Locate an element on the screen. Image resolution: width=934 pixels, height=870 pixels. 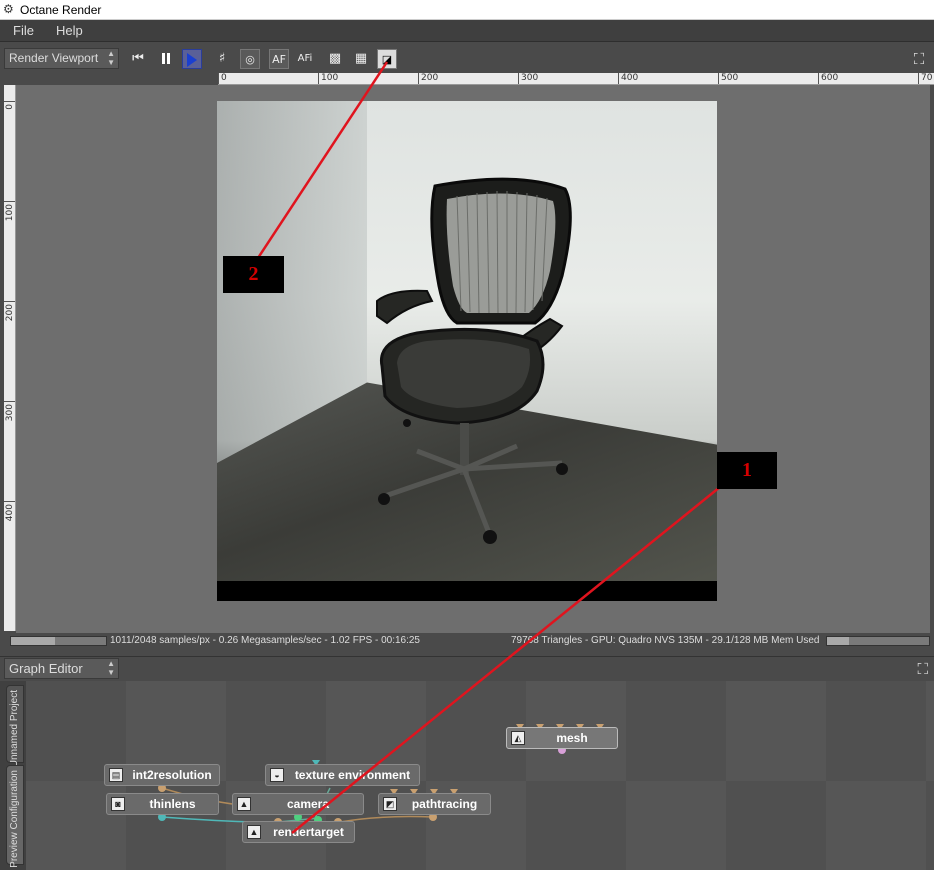
checker-button: ▦ is located at coordinates (361, 59).